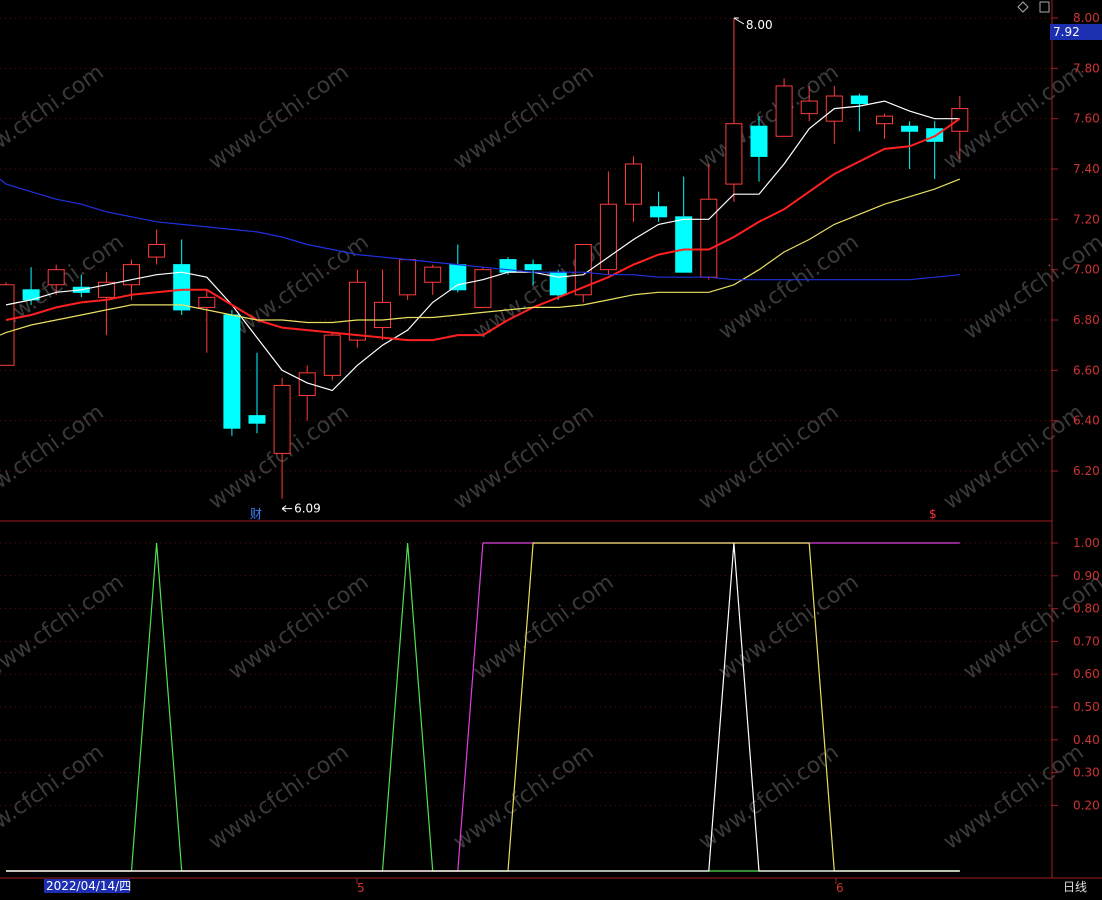 This screenshot has height=900, width=1102. I want to click on price-tick-label: 7.20, so click(1086, 219).